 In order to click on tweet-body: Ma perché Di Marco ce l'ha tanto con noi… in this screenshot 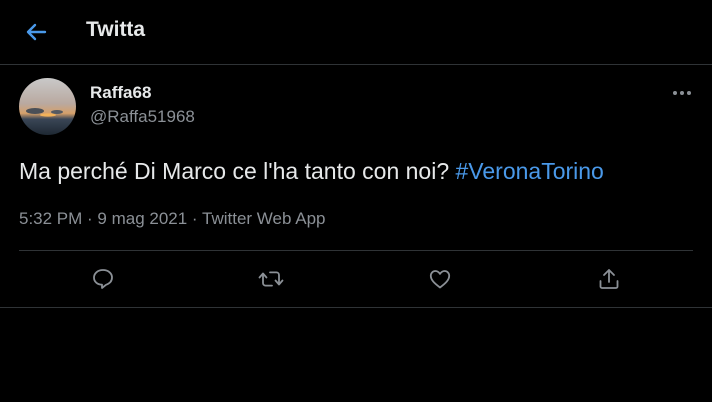, I will do `click(237, 171)`.